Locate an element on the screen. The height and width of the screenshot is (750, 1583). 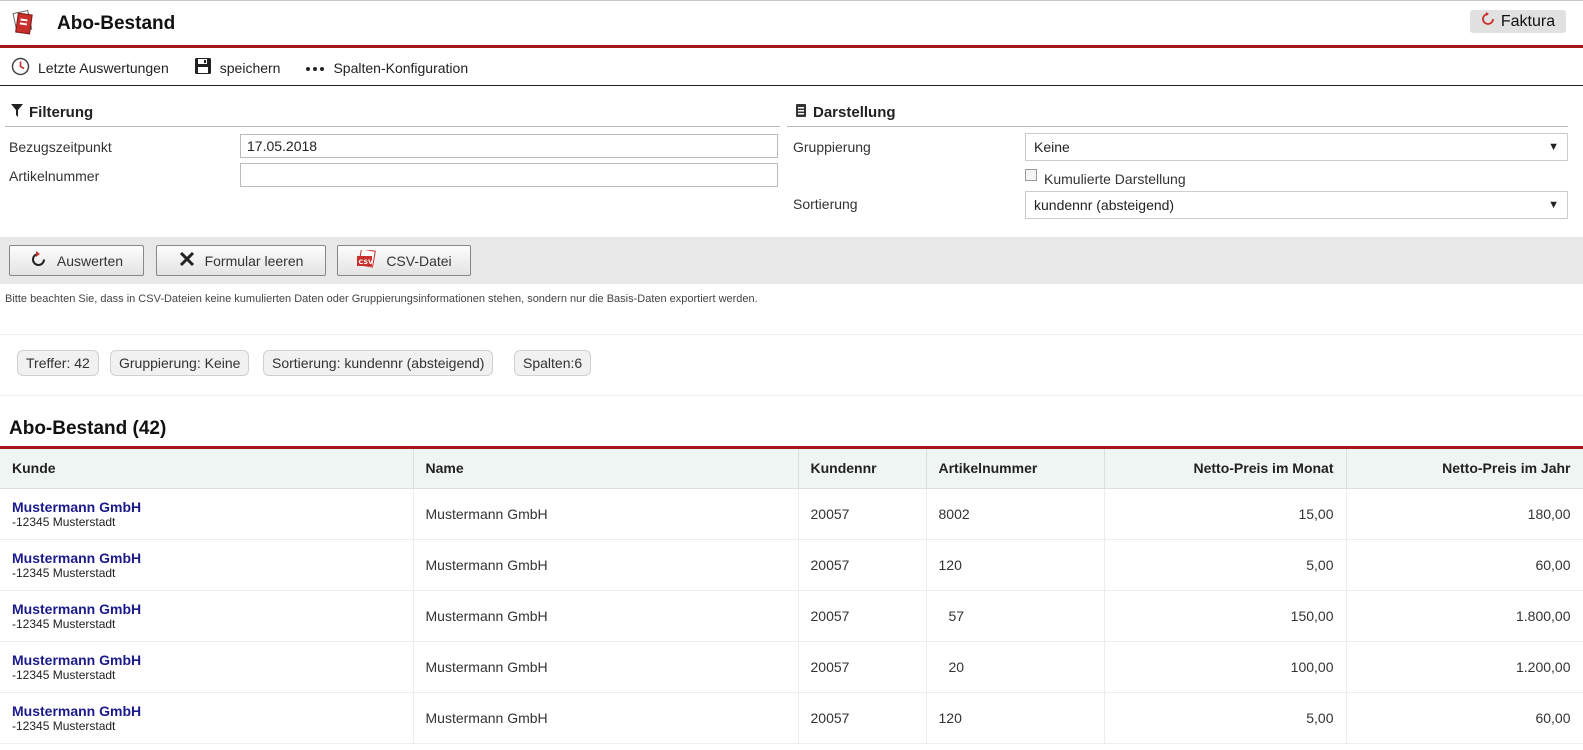
col-header-netto-monat: Netto-Preis im Monat is located at coordinates (1225, 469).